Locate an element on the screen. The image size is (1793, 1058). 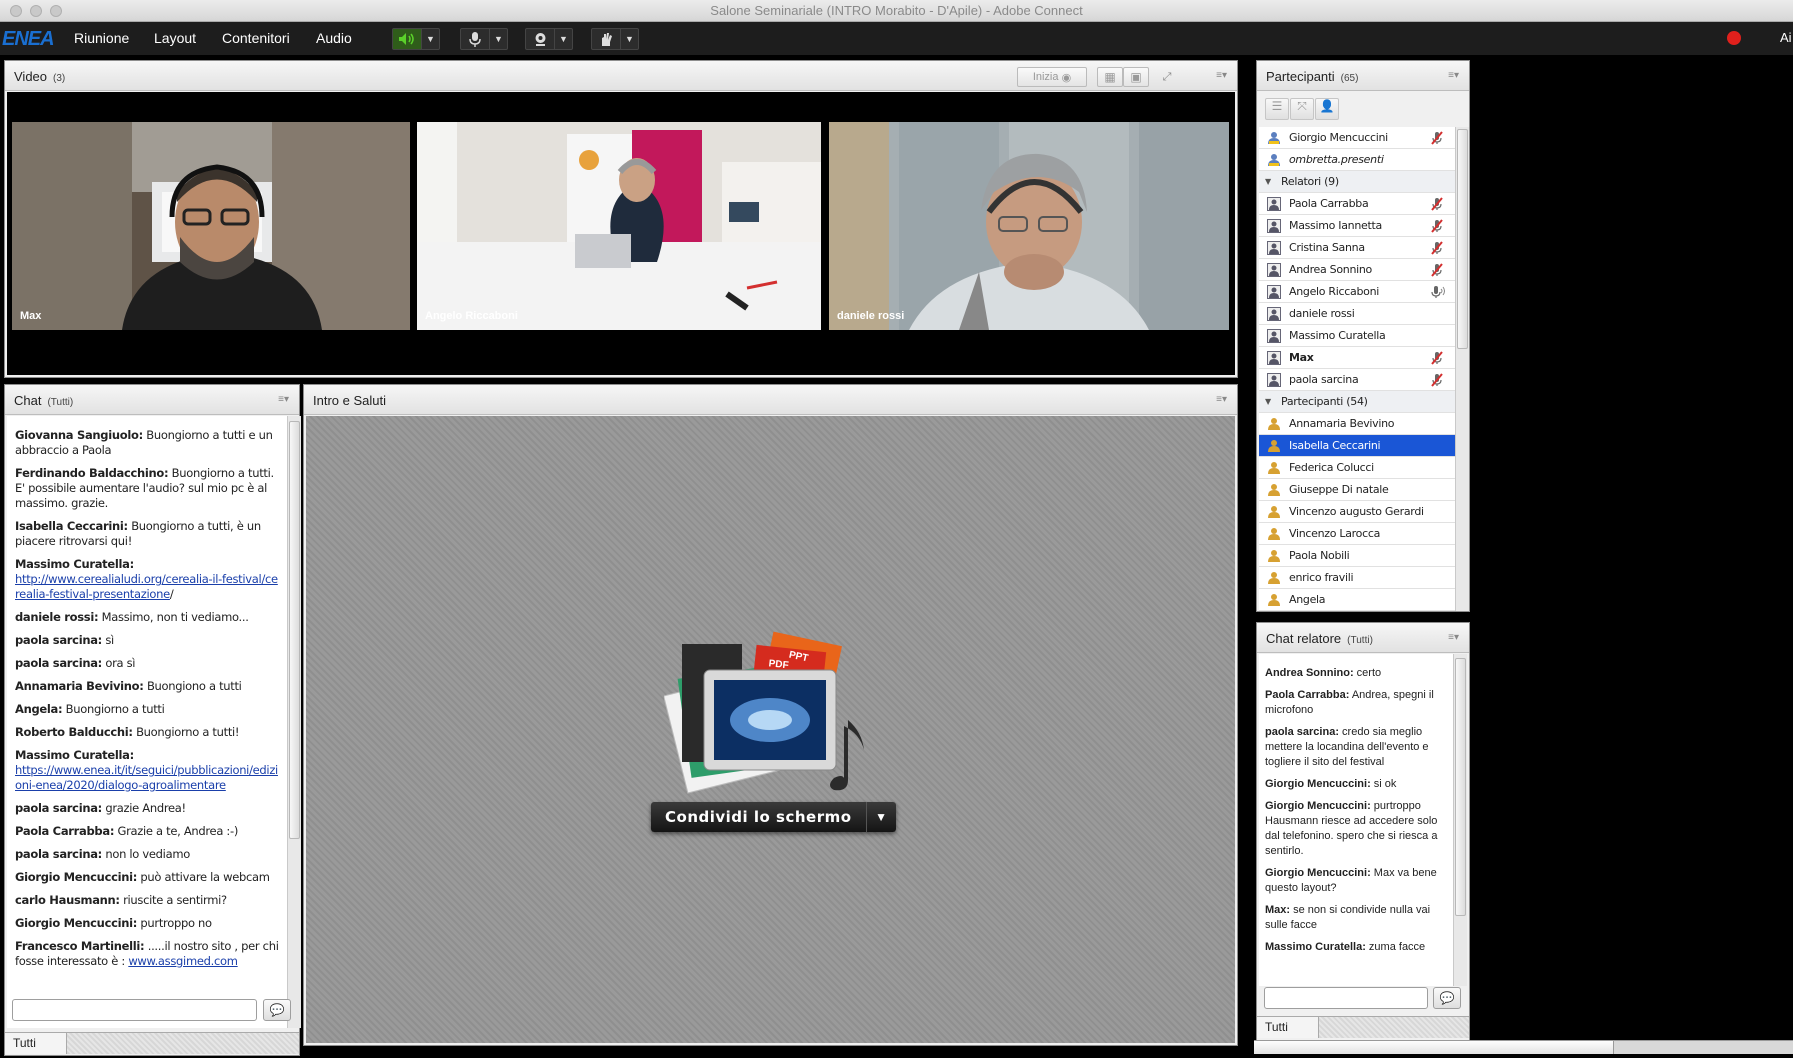
participants-pod-menu-icon: ≡▾ is located at coordinates (1453, 75).